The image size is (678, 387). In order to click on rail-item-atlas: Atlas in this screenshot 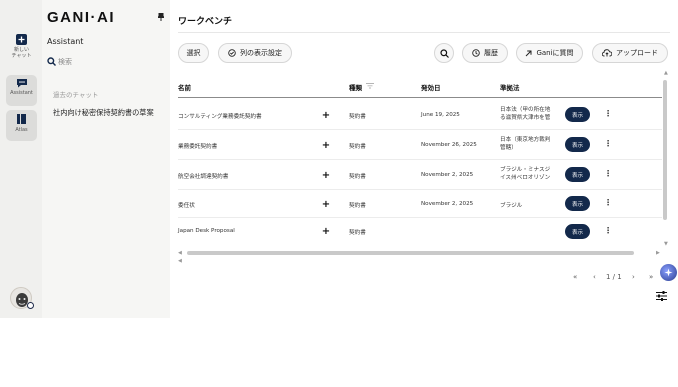, I will do `click(21, 125)`.